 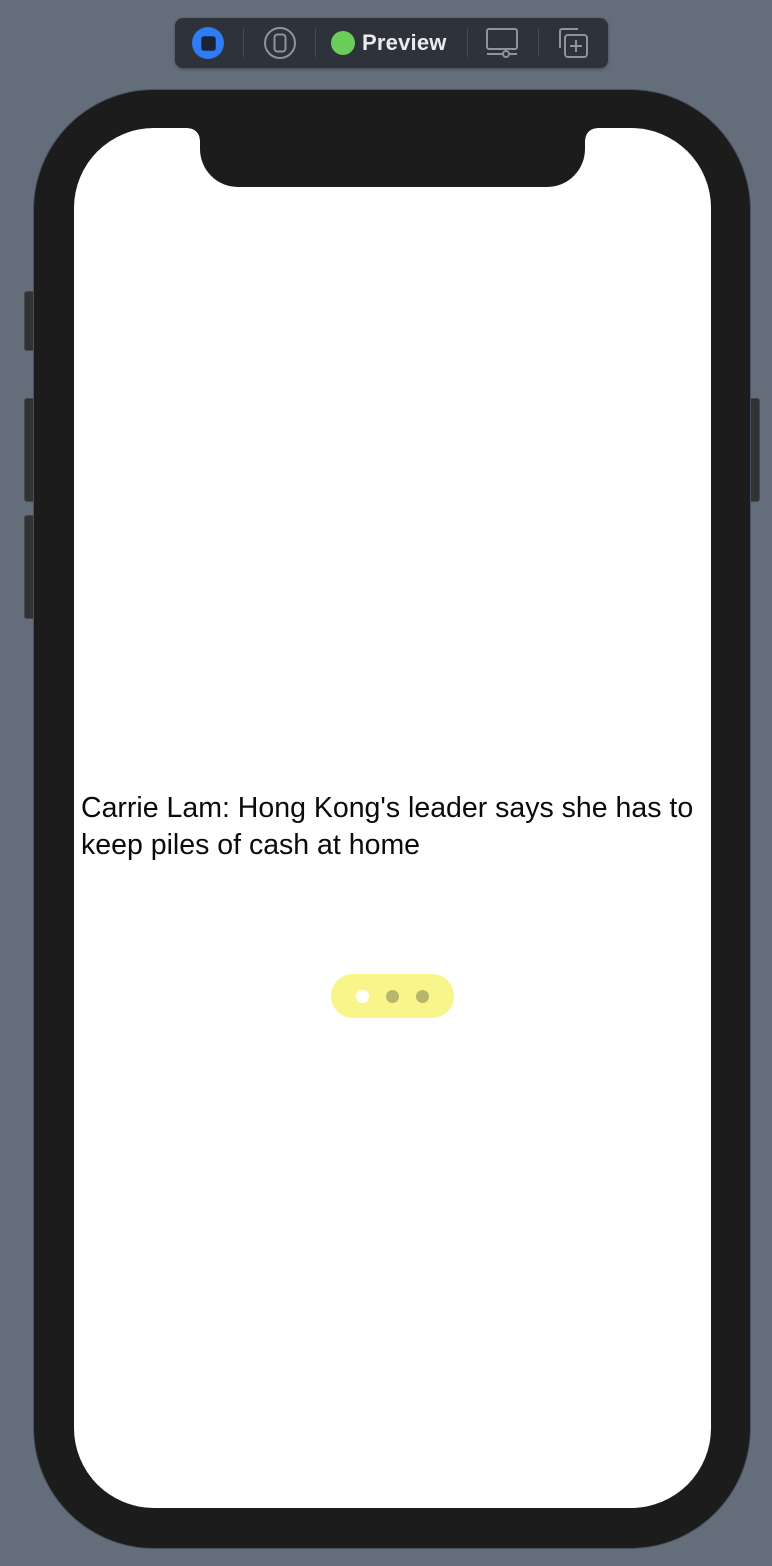 I want to click on device-settings-button, so click(x=502, y=43).